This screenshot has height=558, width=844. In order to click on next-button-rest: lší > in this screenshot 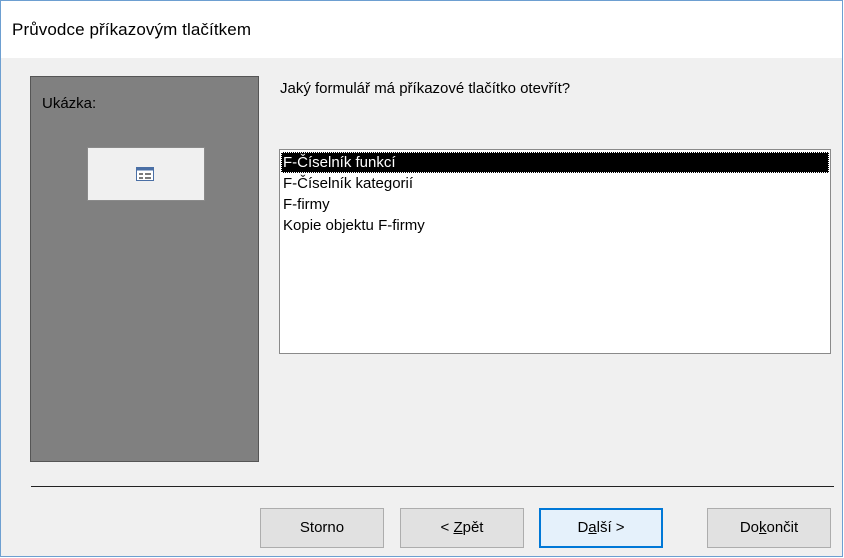, I will do `click(610, 527)`.